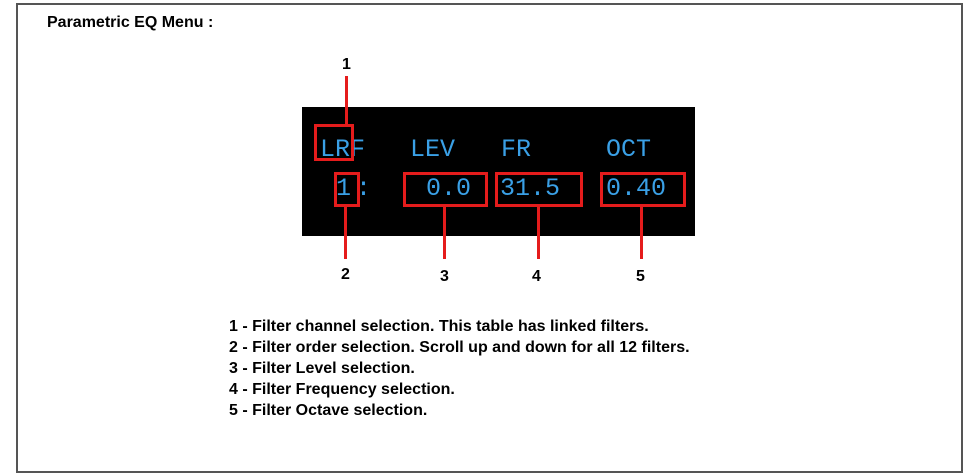  What do you see at coordinates (629, 149) in the screenshot?
I see `header-octave: OCT` at bounding box center [629, 149].